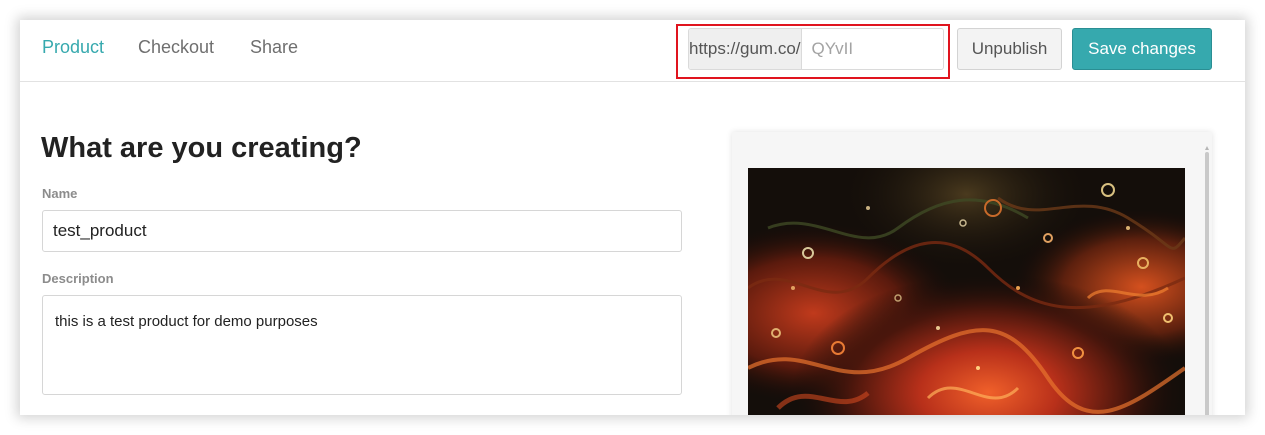 The image size is (1265, 435). I want to click on name-label: Name, so click(60, 193).